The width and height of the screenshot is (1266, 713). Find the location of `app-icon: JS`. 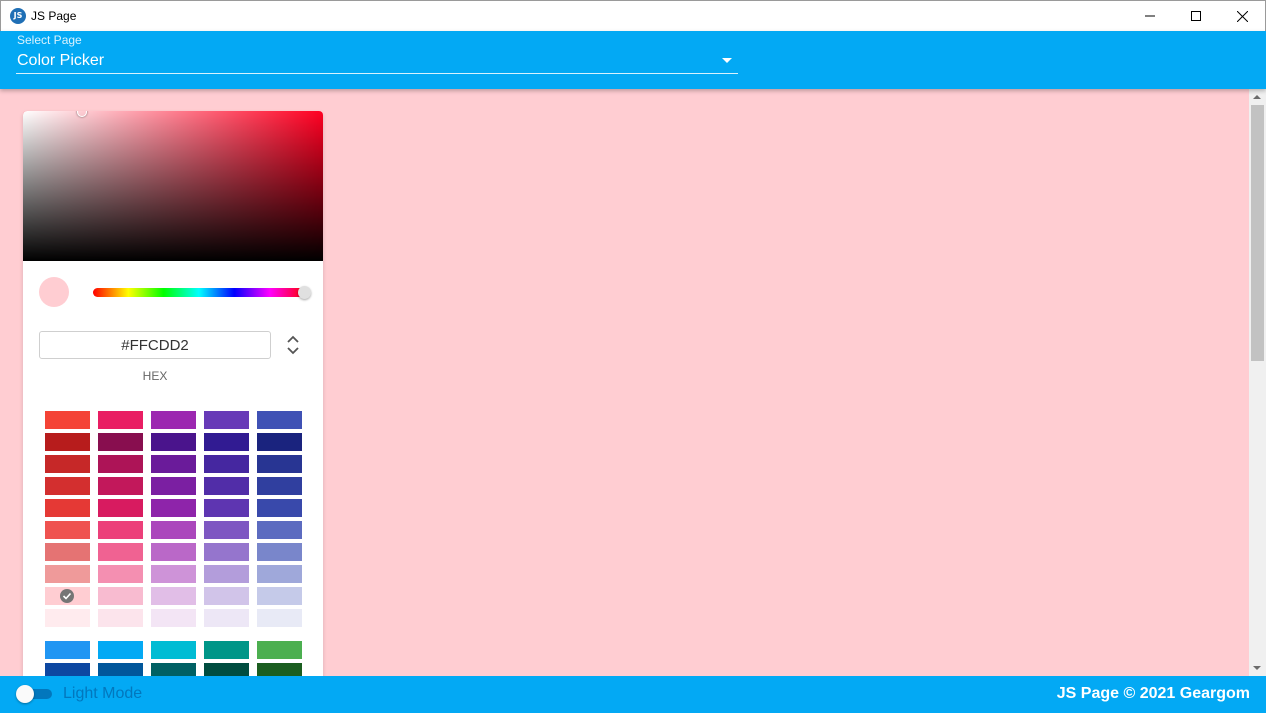

app-icon: JS is located at coordinates (18, 16).